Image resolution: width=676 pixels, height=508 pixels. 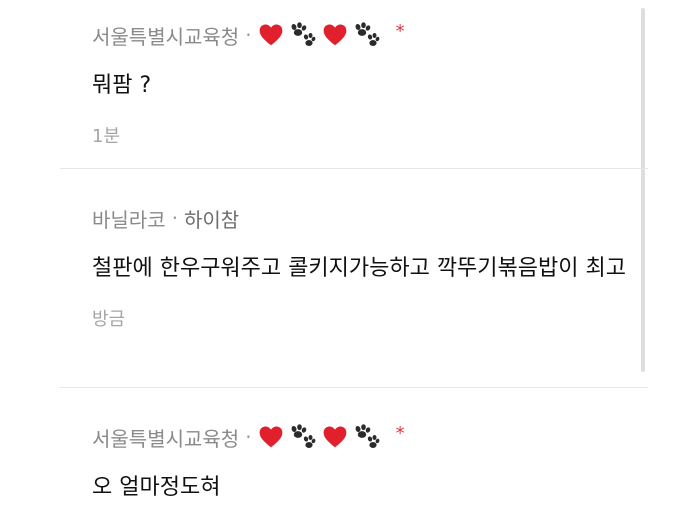 What do you see at coordinates (211, 219) in the screenshot?
I see `author-nickname: 하이참` at bounding box center [211, 219].